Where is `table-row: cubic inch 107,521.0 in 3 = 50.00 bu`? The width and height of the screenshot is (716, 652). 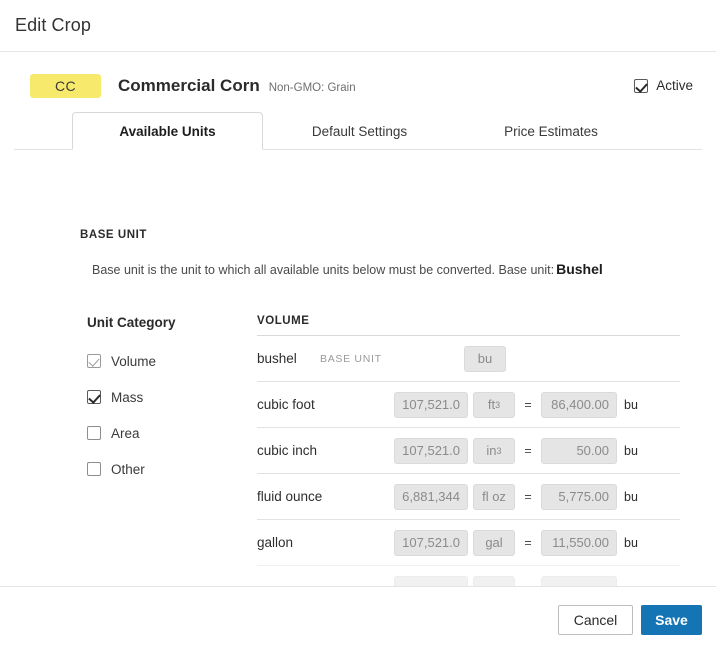
table-row: cubic inch 107,521.0 in 3 = 50.00 bu is located at coordinates (468, 450).